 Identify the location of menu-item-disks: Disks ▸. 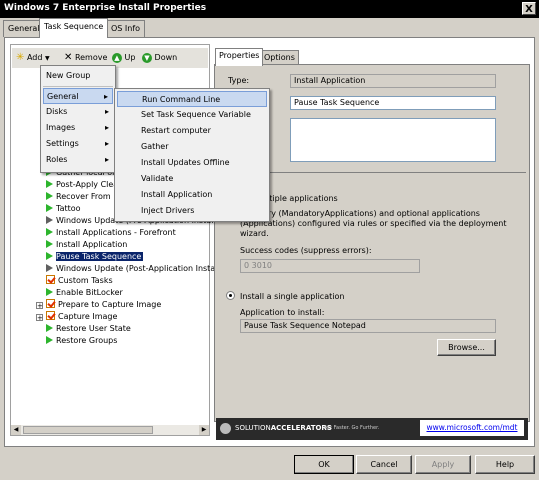
(78, 112).